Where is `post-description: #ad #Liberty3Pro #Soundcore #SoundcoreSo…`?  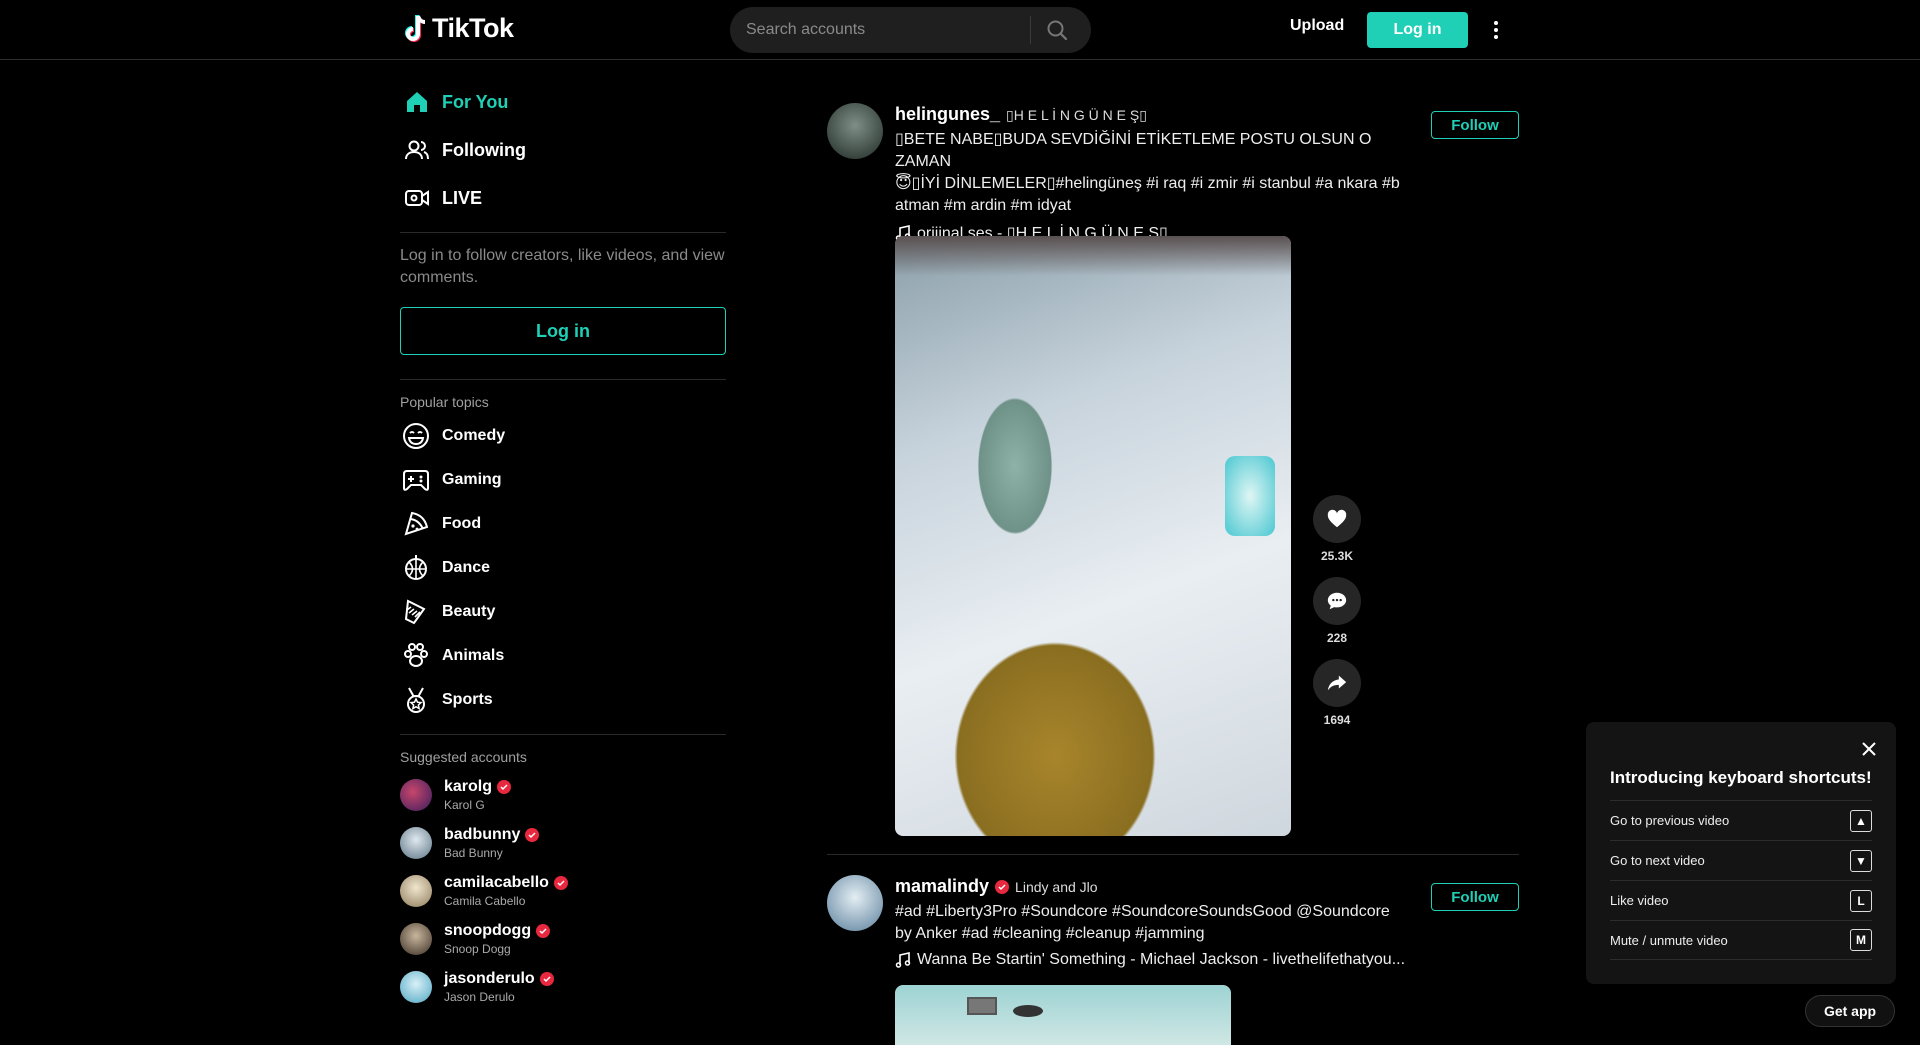
post-description: #ad #Liberty3Pro #Soundcore #SoundcoreSo… is located at coordinates (1155, 923).